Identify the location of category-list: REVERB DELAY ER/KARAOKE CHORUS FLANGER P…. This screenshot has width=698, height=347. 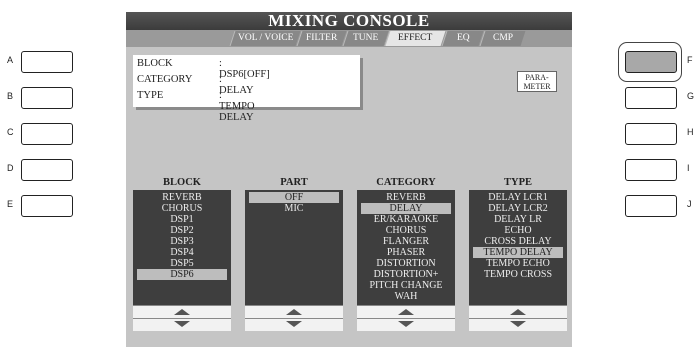
(406, 260).